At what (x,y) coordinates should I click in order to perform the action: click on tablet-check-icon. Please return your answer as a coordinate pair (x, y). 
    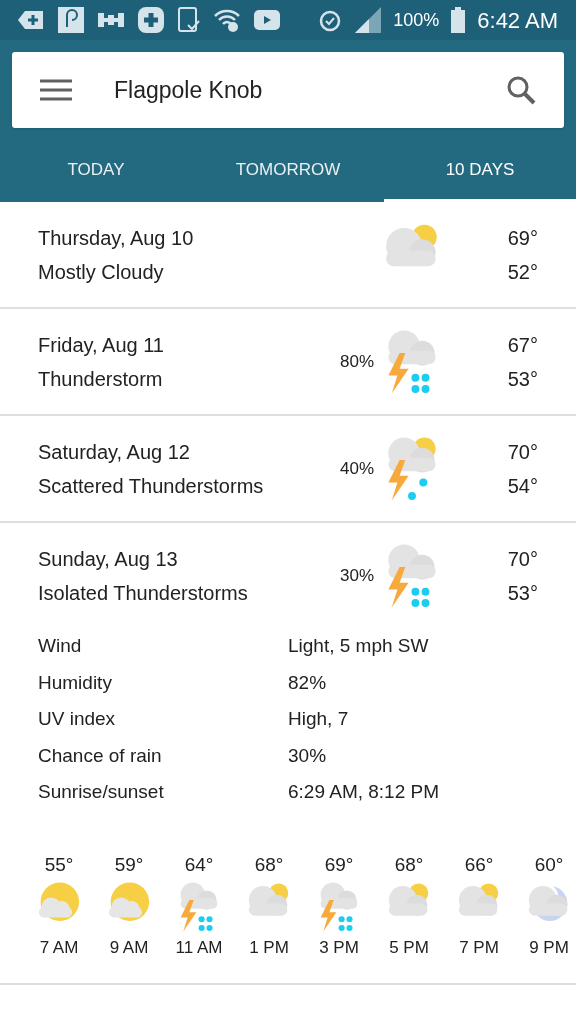
    Looking at the image, I should click on (189, 20).